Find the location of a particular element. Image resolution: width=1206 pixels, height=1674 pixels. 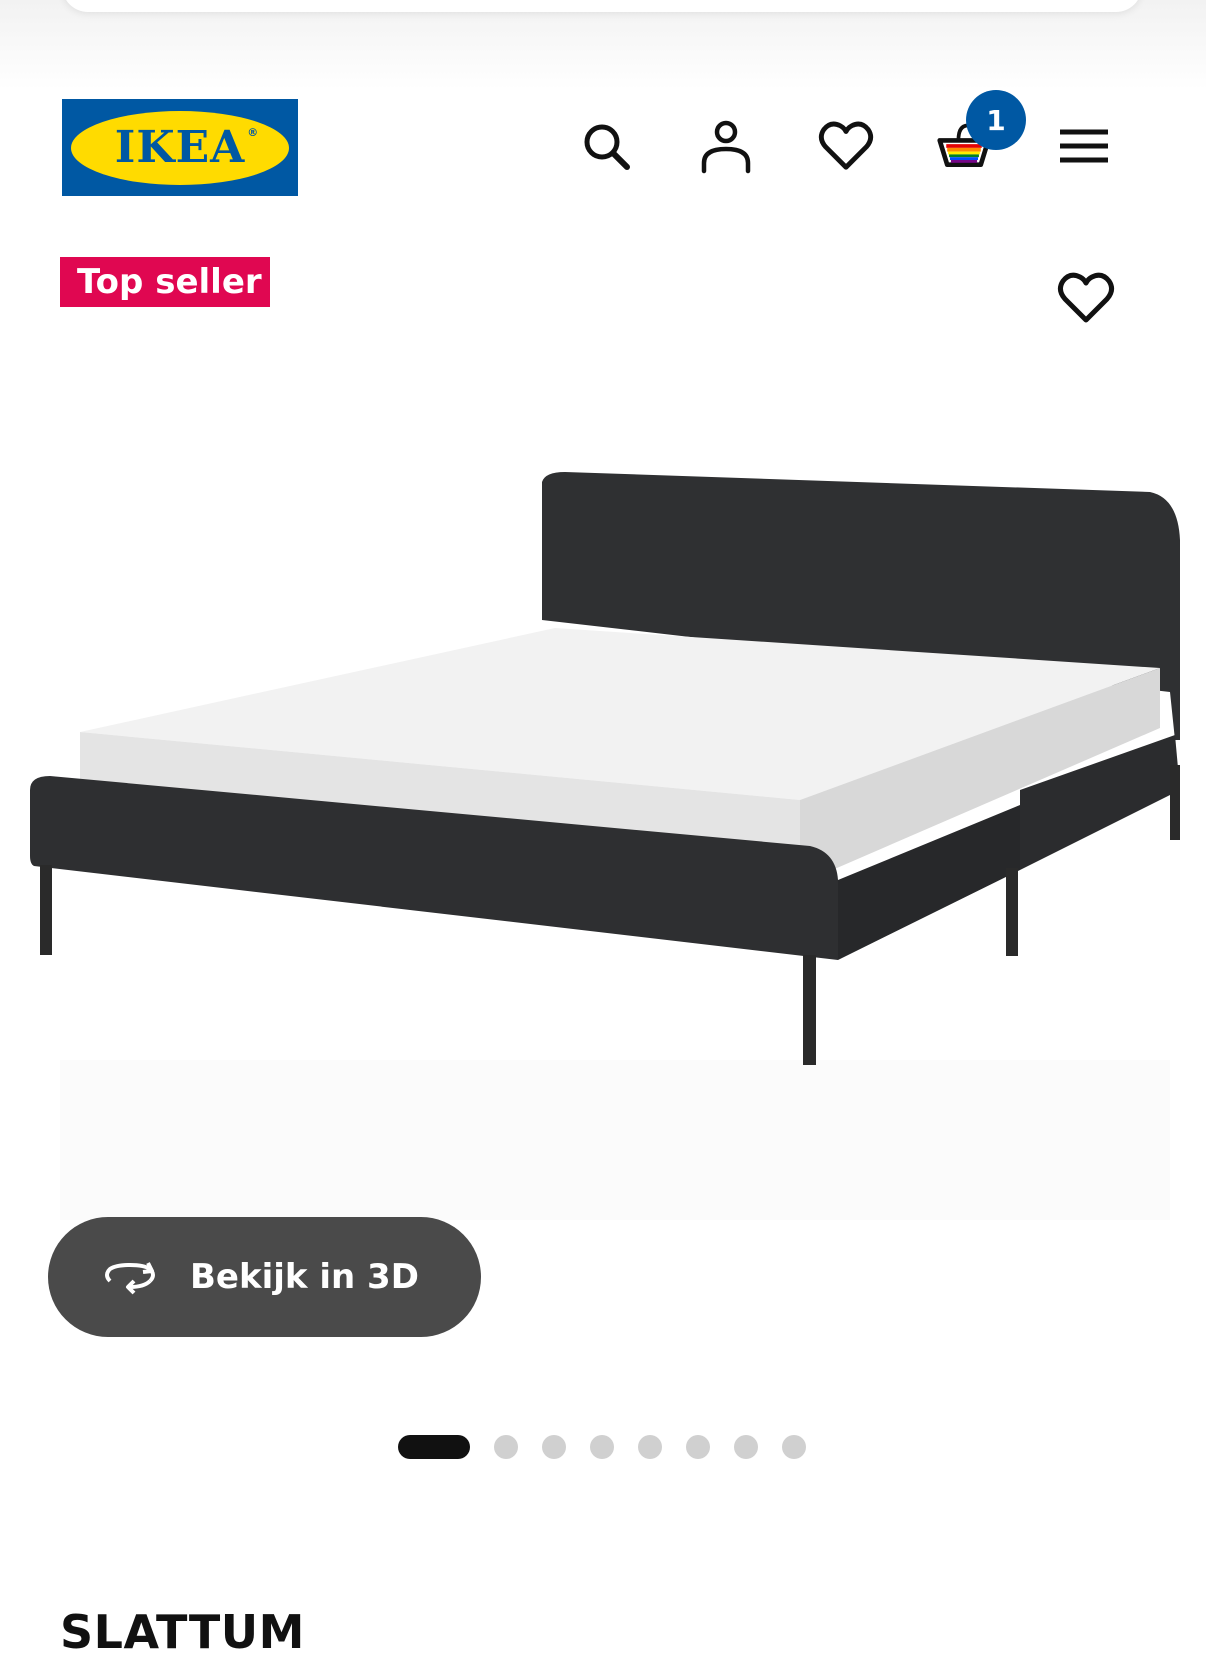

cart-count-badge: 1 is located at coordinates (996, 120).